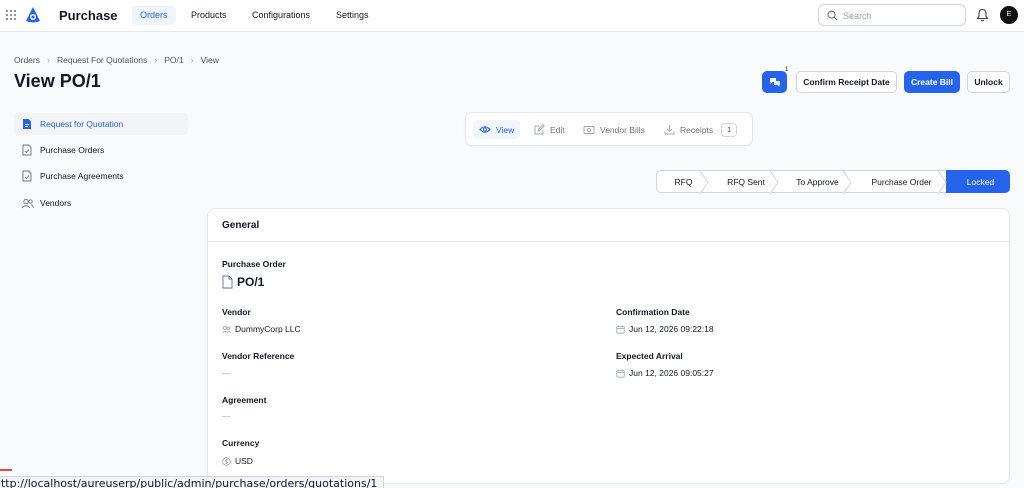 This screenshot has width=1024, height=488. I want to click on expected-arrival-label: Expected Arrival, so click(649, 356).